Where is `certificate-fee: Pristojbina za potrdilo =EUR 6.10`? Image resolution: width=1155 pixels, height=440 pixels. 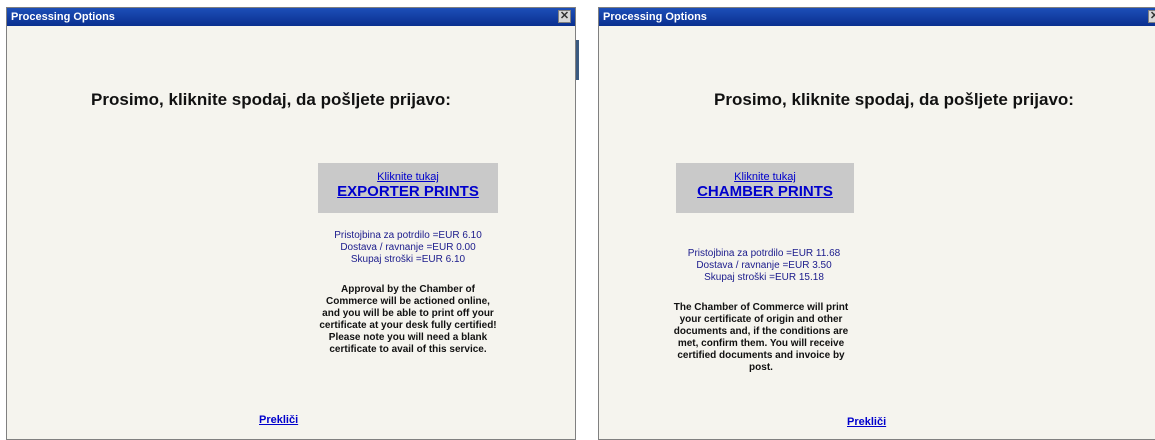
certificate-fee: Pristojbina za potrdilo =EUR 6.10 is located at coordinates (408, 235).